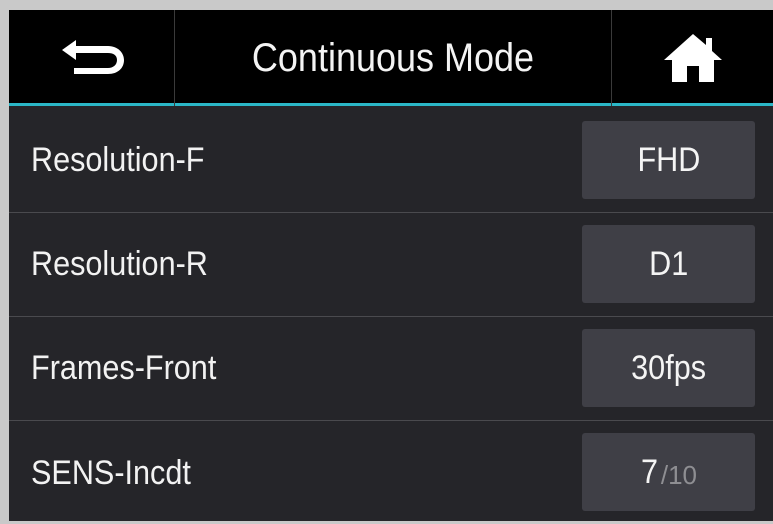 This screenshot has width=773, height=524. I want to click on resolution-r-value-button: D1, so click(668, 264).